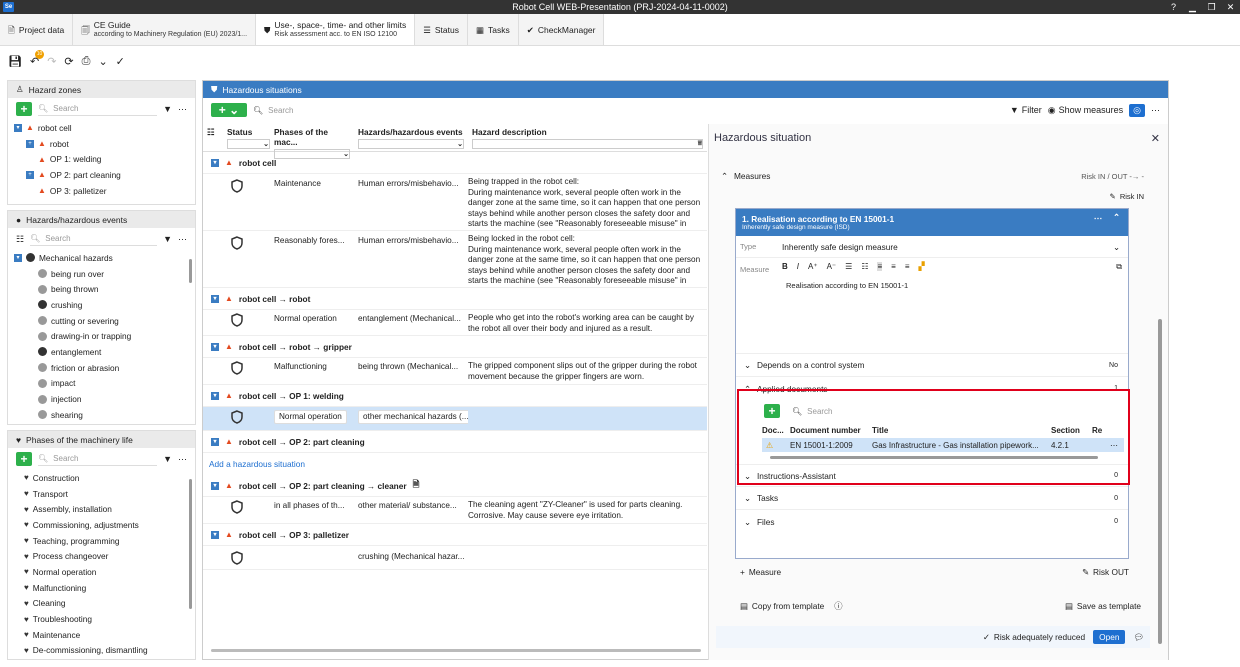 This screenshot has height=667, width=1240. Describe the element at coordinates (1138, 637) in the screenshot. I see `comment-icon: 💬︎` at that location.